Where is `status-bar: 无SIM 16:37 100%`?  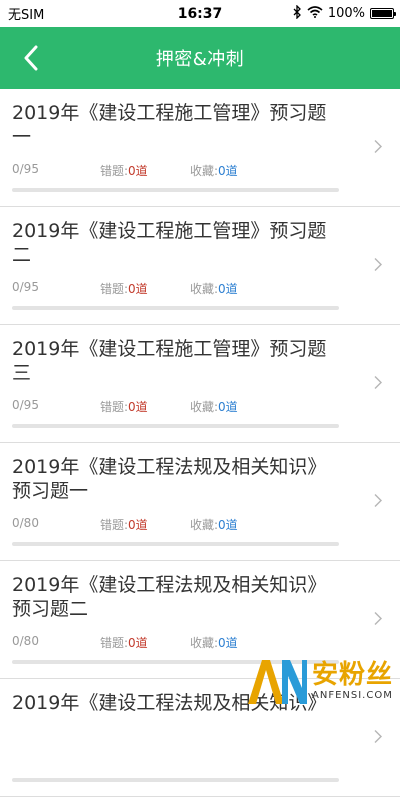 status-bar: 无SIM 16:37 100% is located at coordinates (200, 13).